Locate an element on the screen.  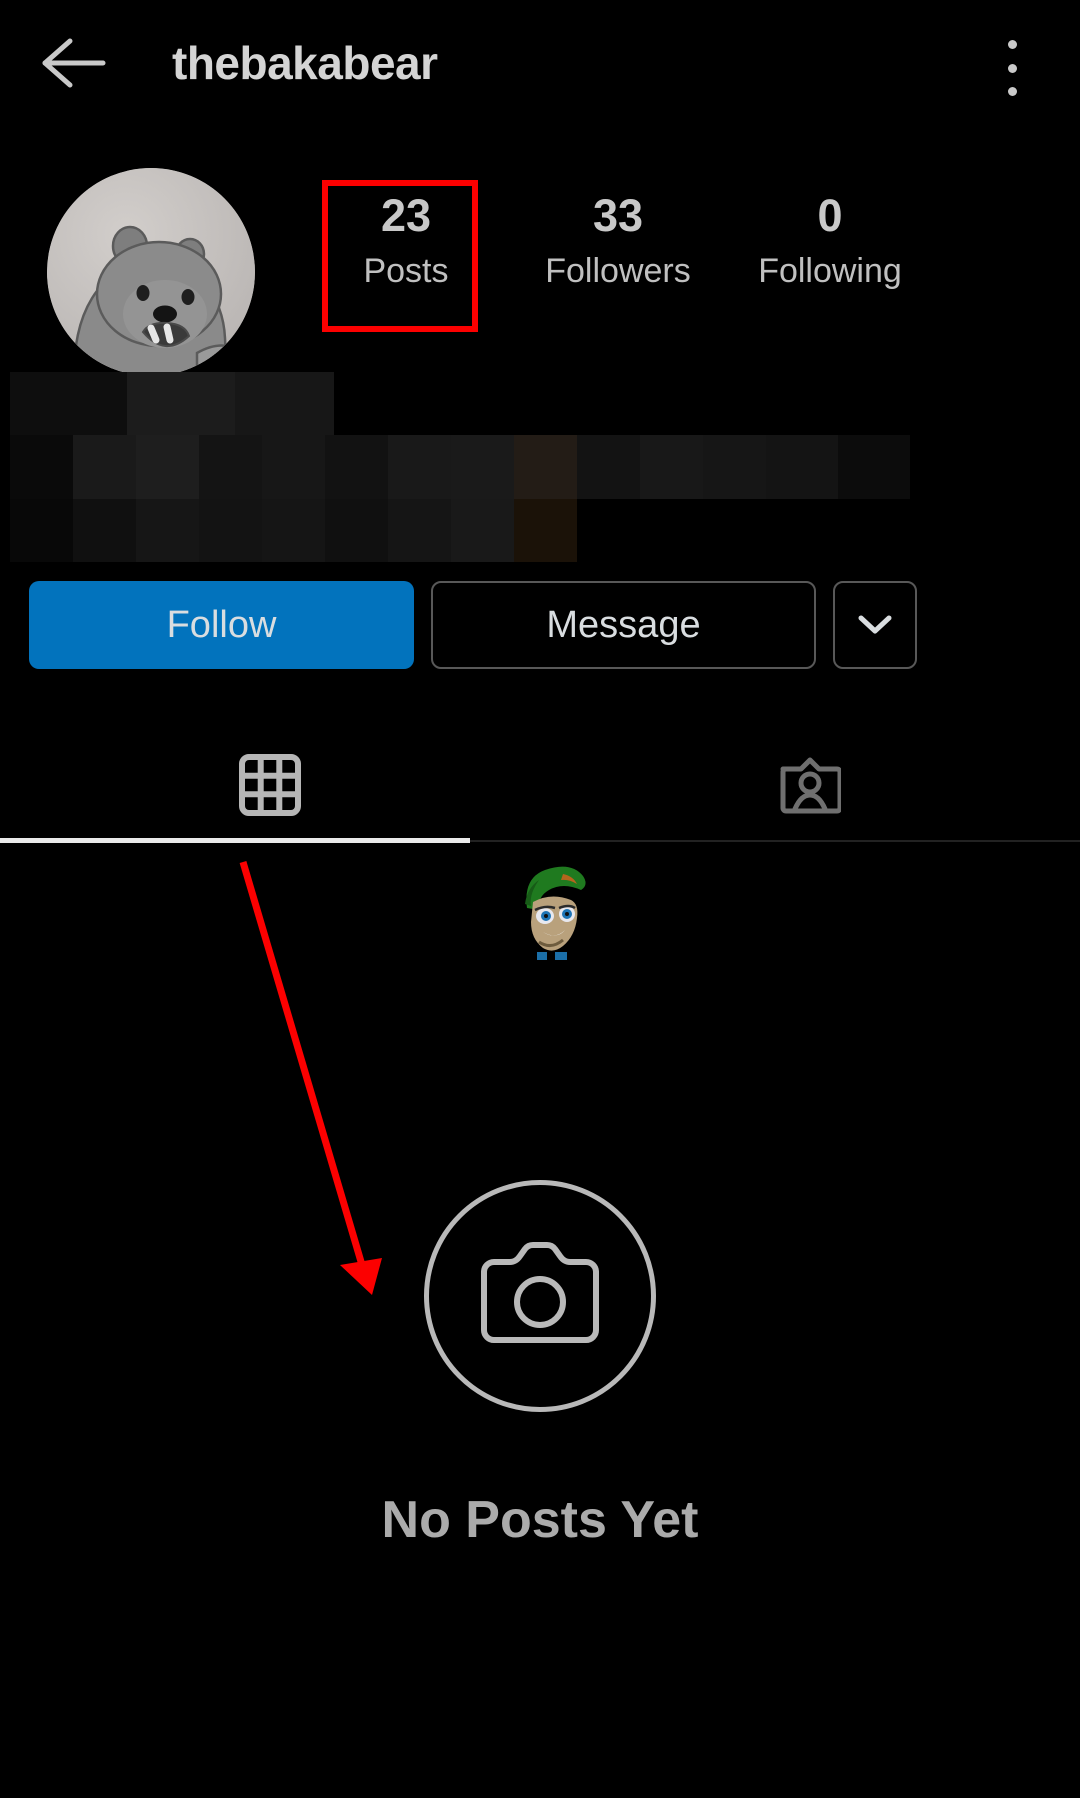
stat-following-value: 0 is located at coordinates (830, 215).